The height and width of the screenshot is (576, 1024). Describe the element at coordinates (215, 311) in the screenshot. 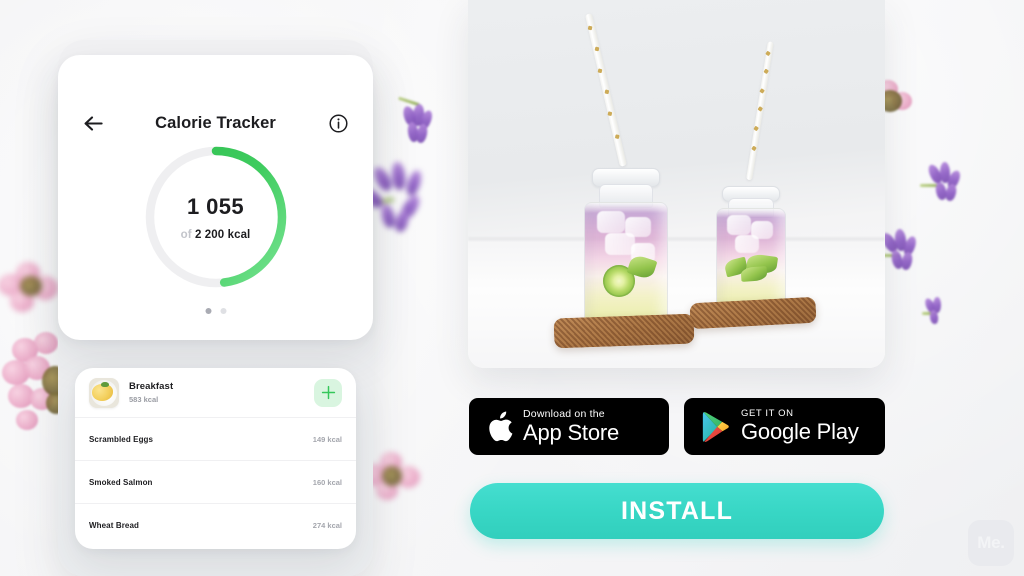

I see `carousel-pagination` at that location.